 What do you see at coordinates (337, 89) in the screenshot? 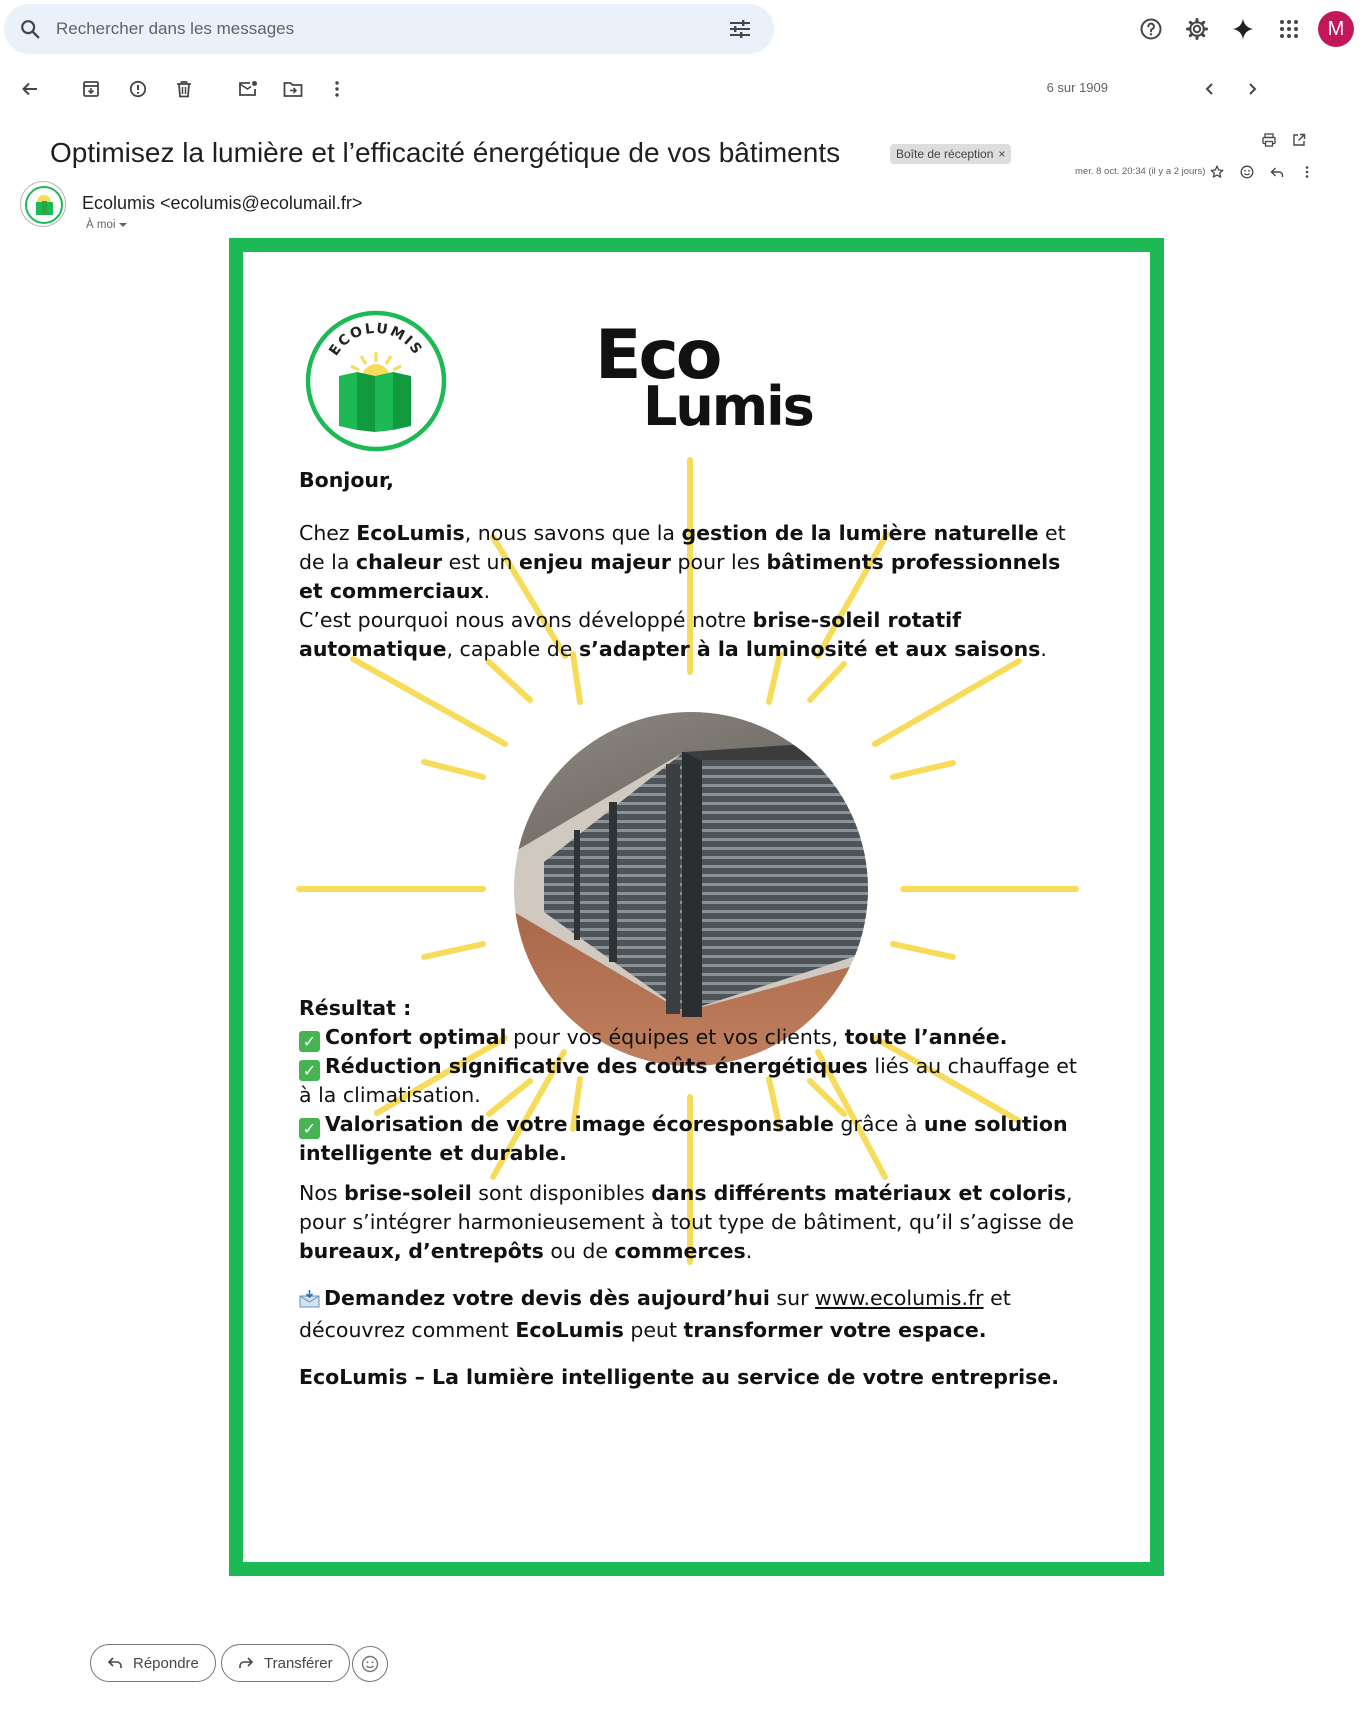
I see `more-options-icon` at bounding box center [337, 89].